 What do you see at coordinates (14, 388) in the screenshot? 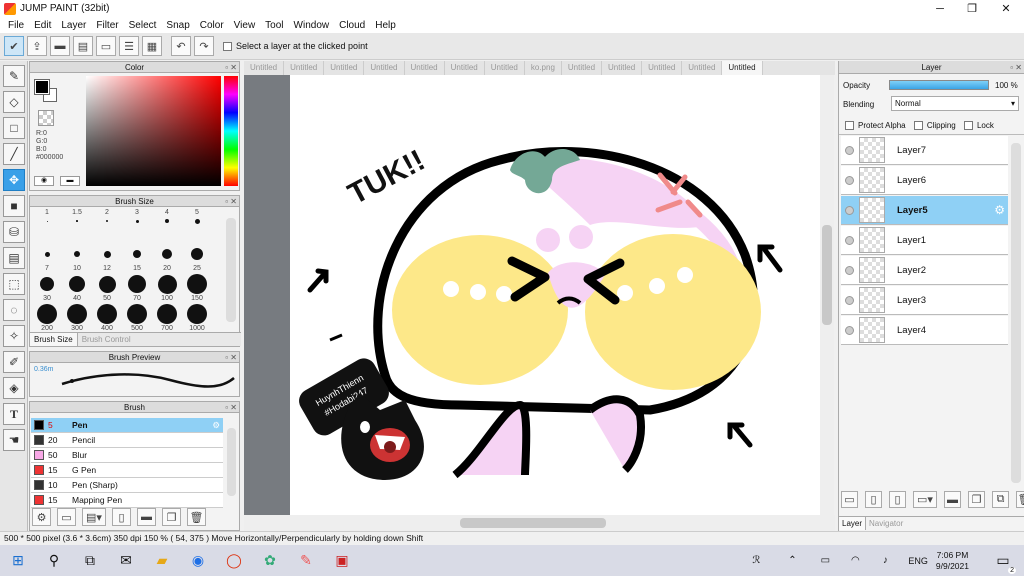
I see `select-eraser-tool-icon: ◈` at bounding box center [14, 388].